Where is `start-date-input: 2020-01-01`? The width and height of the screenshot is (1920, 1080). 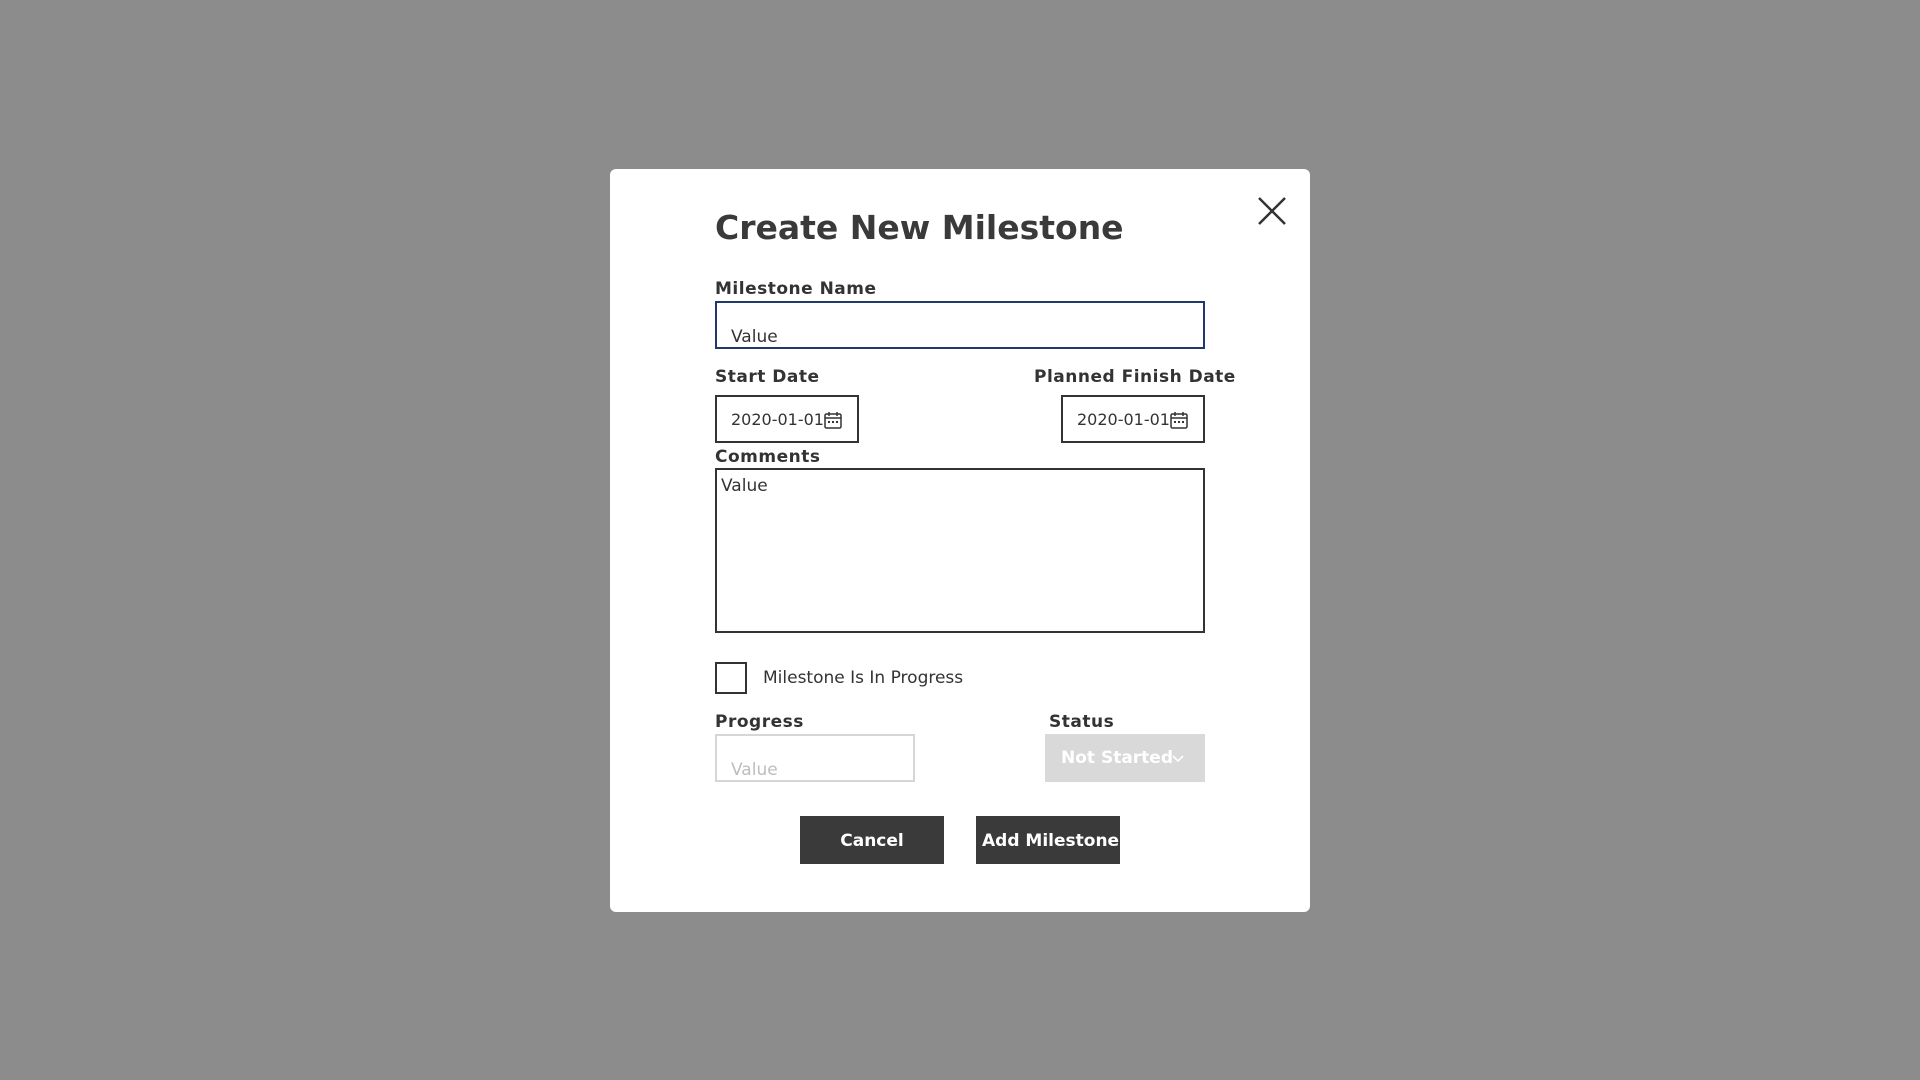
start-date-input: 2020-01-01 is located at coordinates (787, 419).